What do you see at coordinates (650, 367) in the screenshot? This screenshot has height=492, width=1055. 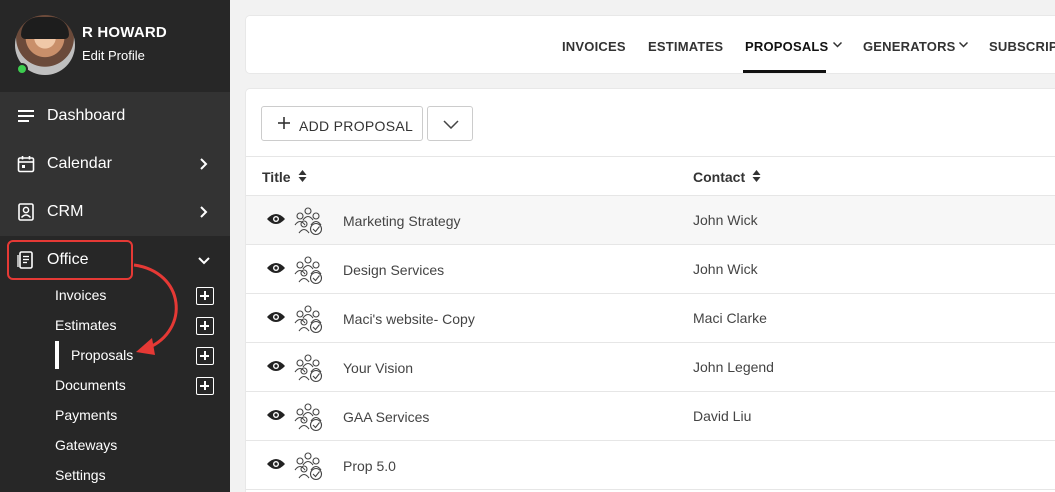 I see `table-row: Your Vision John Legend` at bounding box center [650, 367].